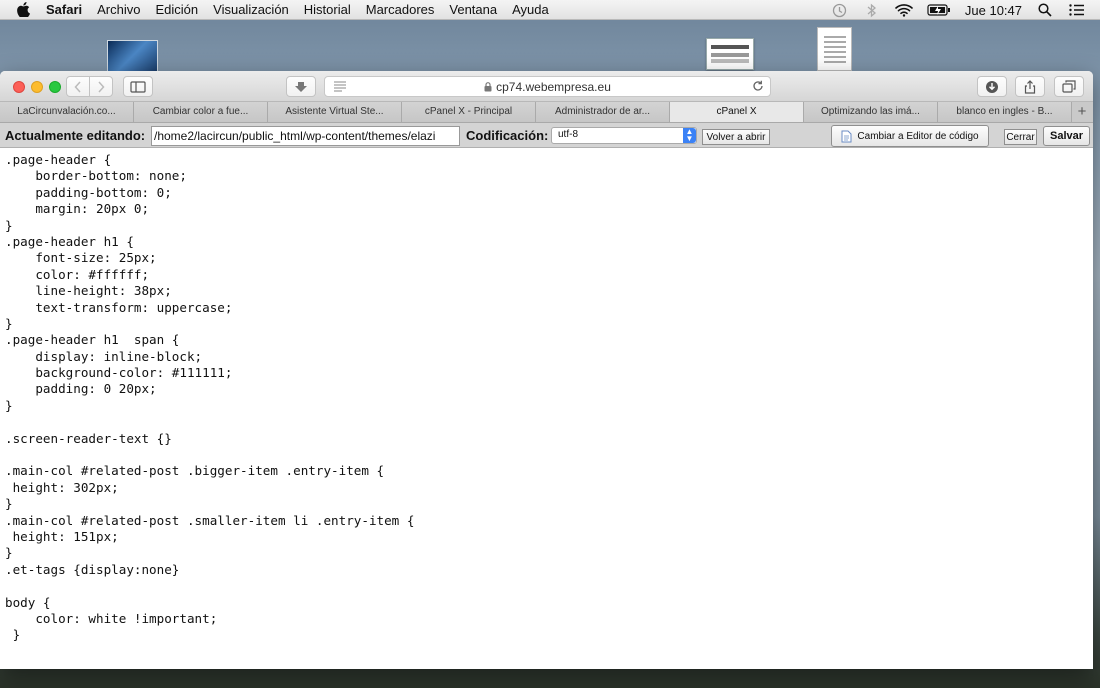  What do you see at coordinates (81, 258) in the screenshot?
I see `code-line: font-size: 25px;` at bounding box center [81, 258].